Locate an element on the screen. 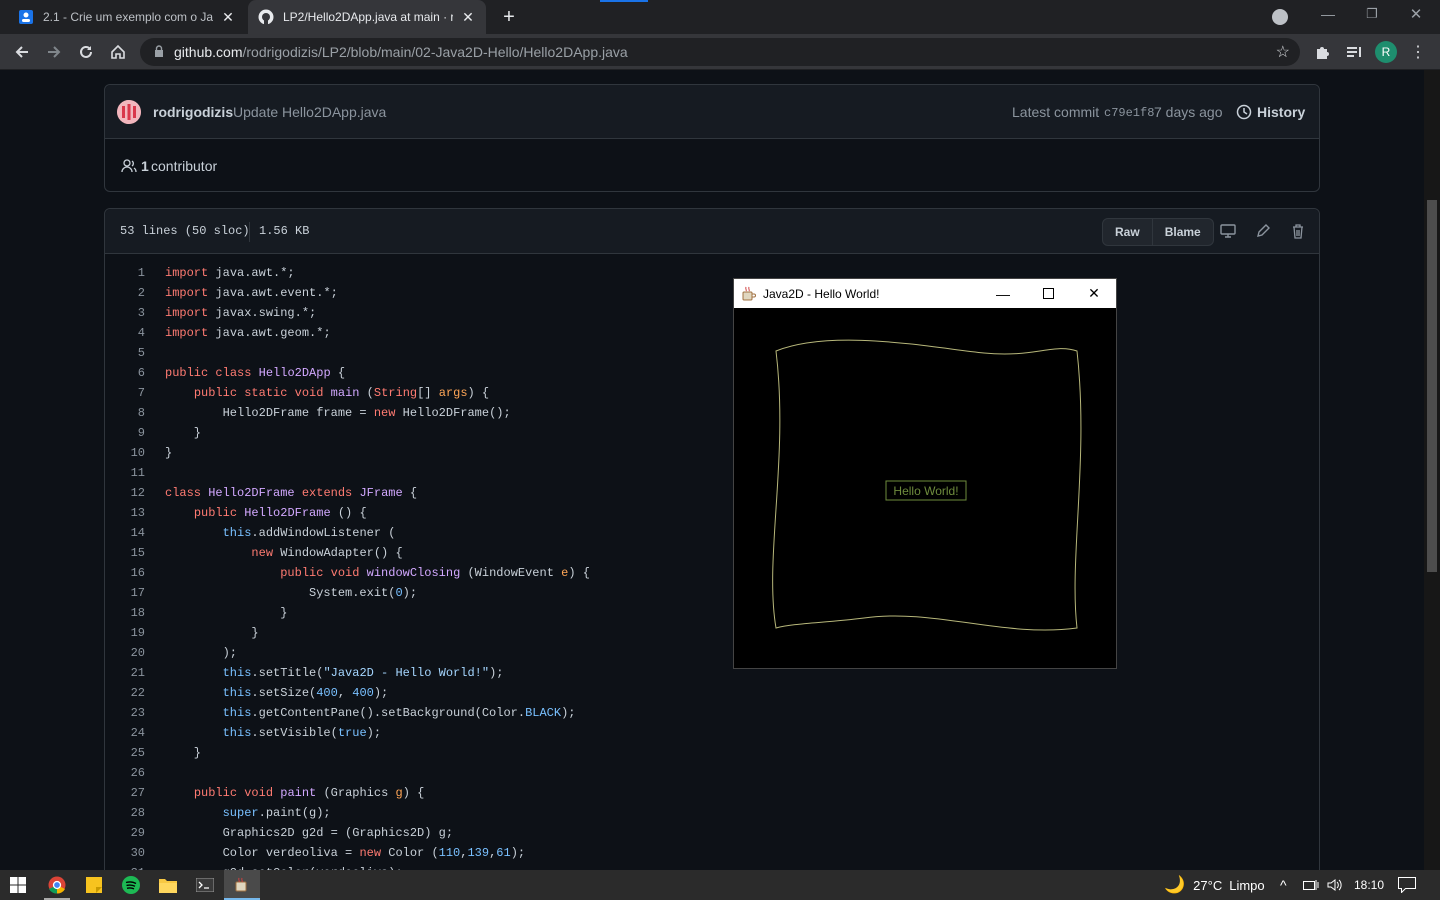 The height and width of the screenshot is (900, 1440). menu-dots-icon: ⋮ is located at coordinates (1418, 52).